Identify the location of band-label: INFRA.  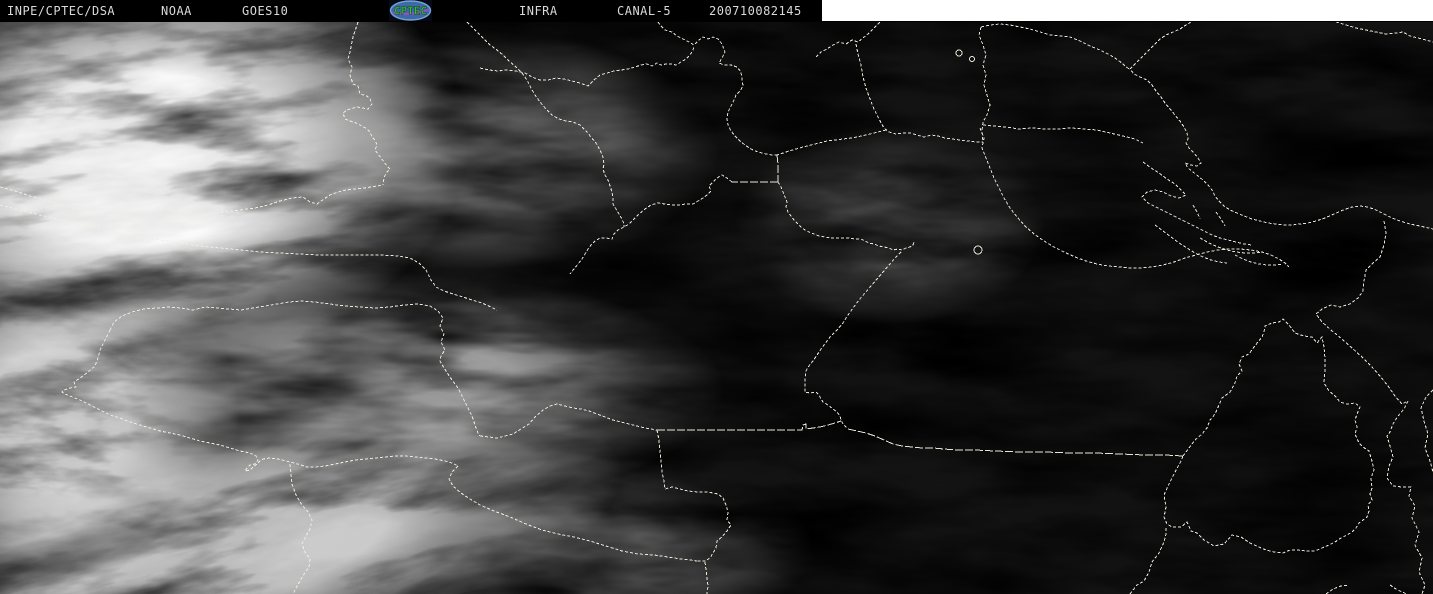
(538, 11).